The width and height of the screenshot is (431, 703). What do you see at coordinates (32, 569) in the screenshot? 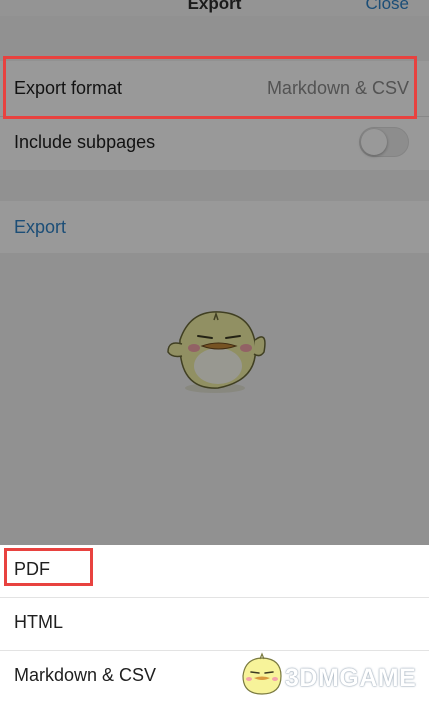
I see `option-label: PDF` at bounding box center [32, 569].